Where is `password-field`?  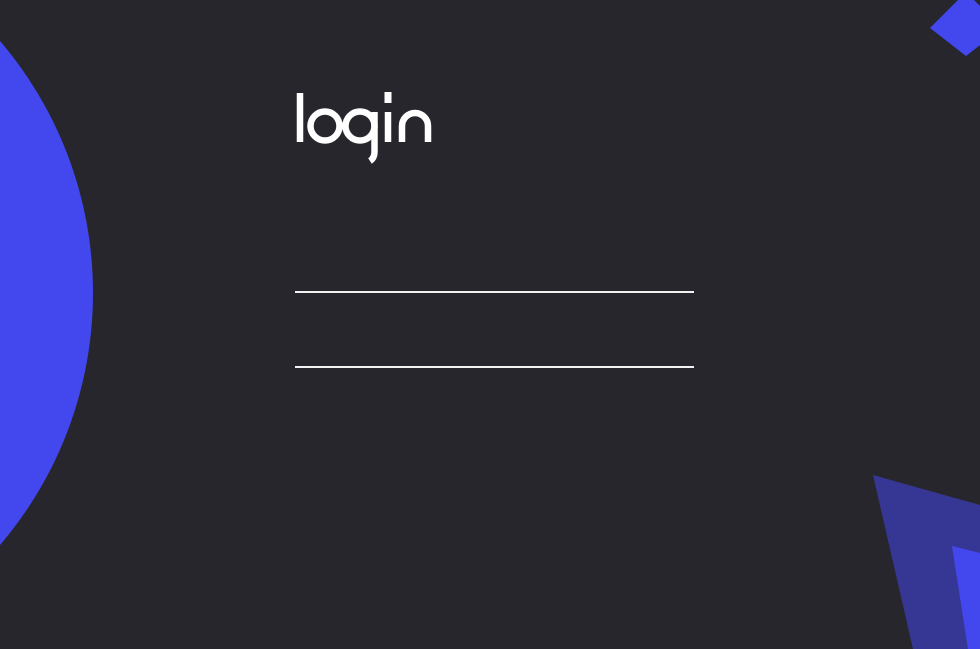 password-field is located at coordinates (494, 350).